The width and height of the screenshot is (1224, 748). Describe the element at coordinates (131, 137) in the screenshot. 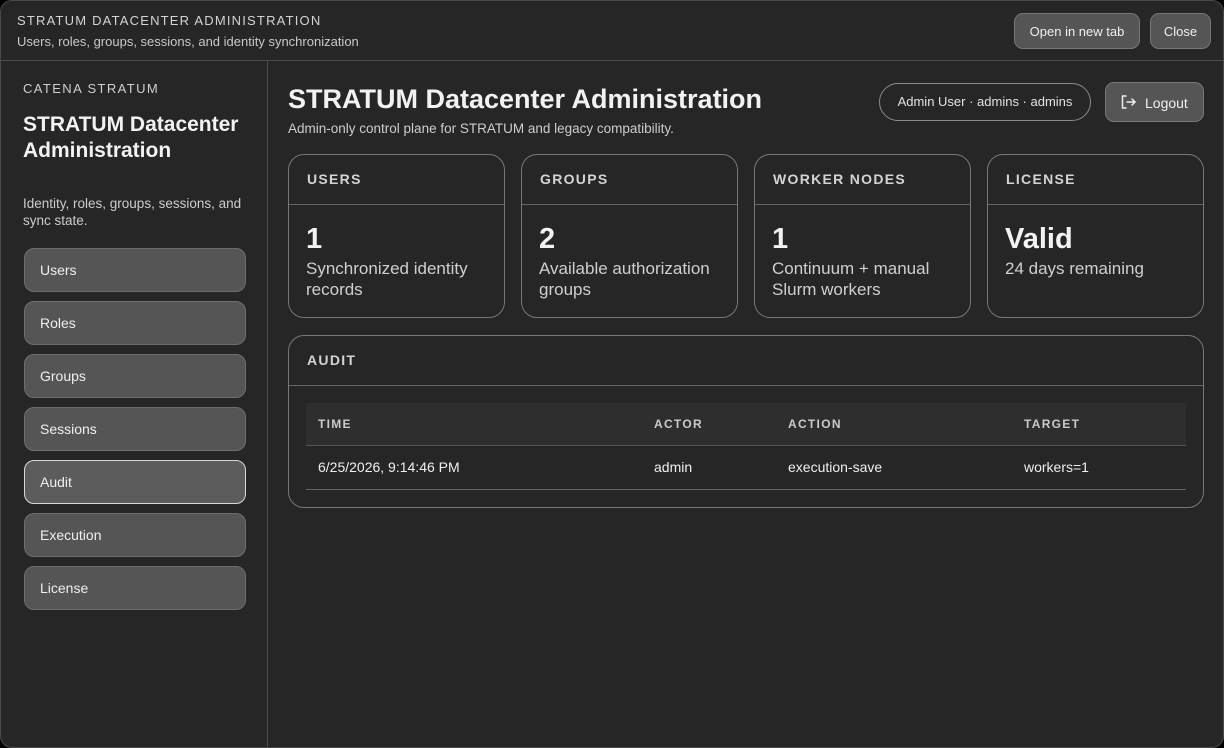

I see `sidebar-title: STRATUM Datacenter Administration` at that location.